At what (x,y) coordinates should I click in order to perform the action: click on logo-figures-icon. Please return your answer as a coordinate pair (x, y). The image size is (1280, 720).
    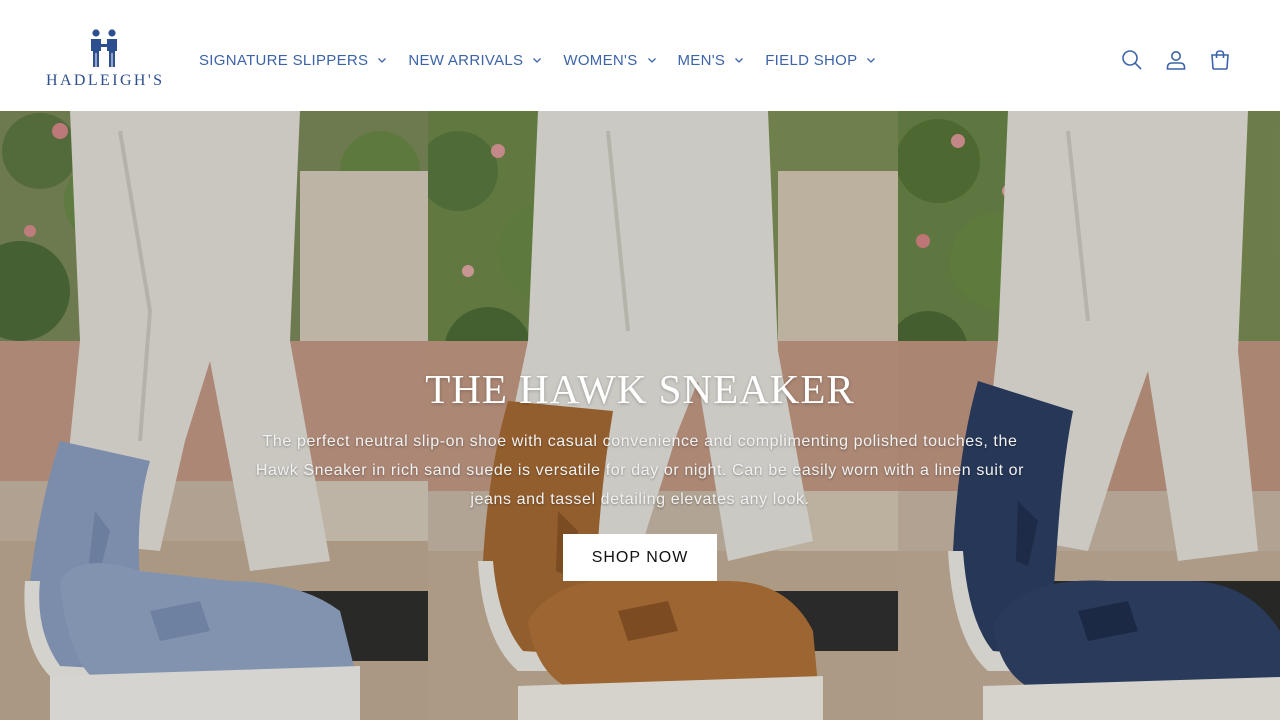
    Looking at the image, I should click on (104, 48).